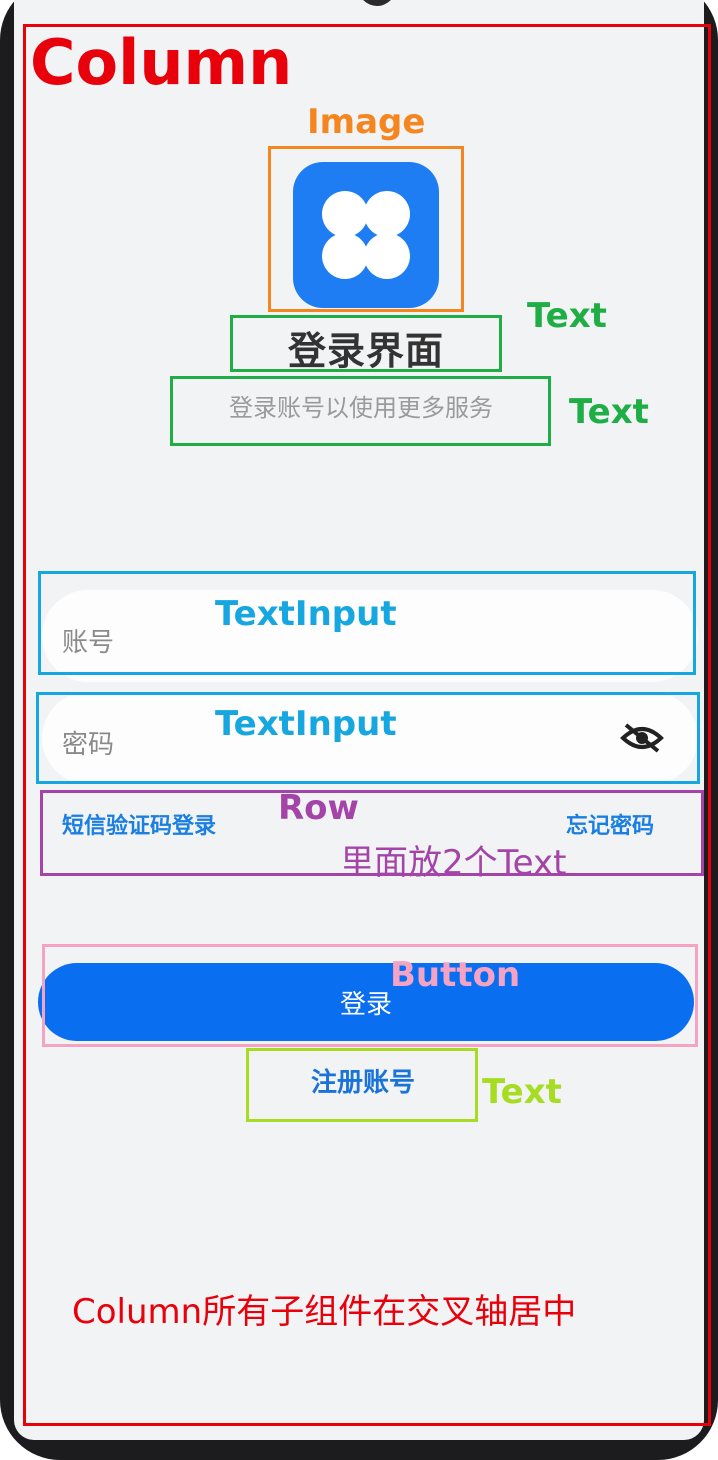  What do you see at coordinates (366, 122) in the screenshot?
I see `image-annotation: Image` at bounding box center [366, 122].